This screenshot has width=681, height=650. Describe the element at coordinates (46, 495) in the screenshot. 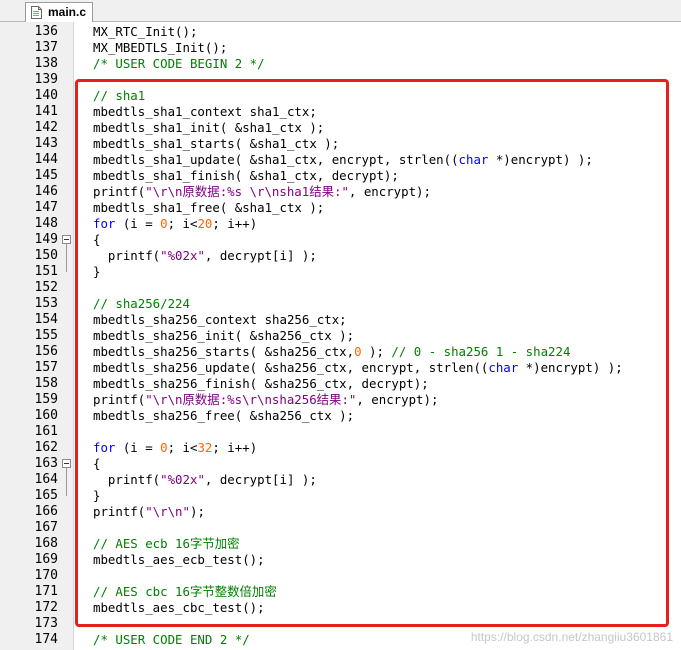

I see `line-number: 165` at that location.